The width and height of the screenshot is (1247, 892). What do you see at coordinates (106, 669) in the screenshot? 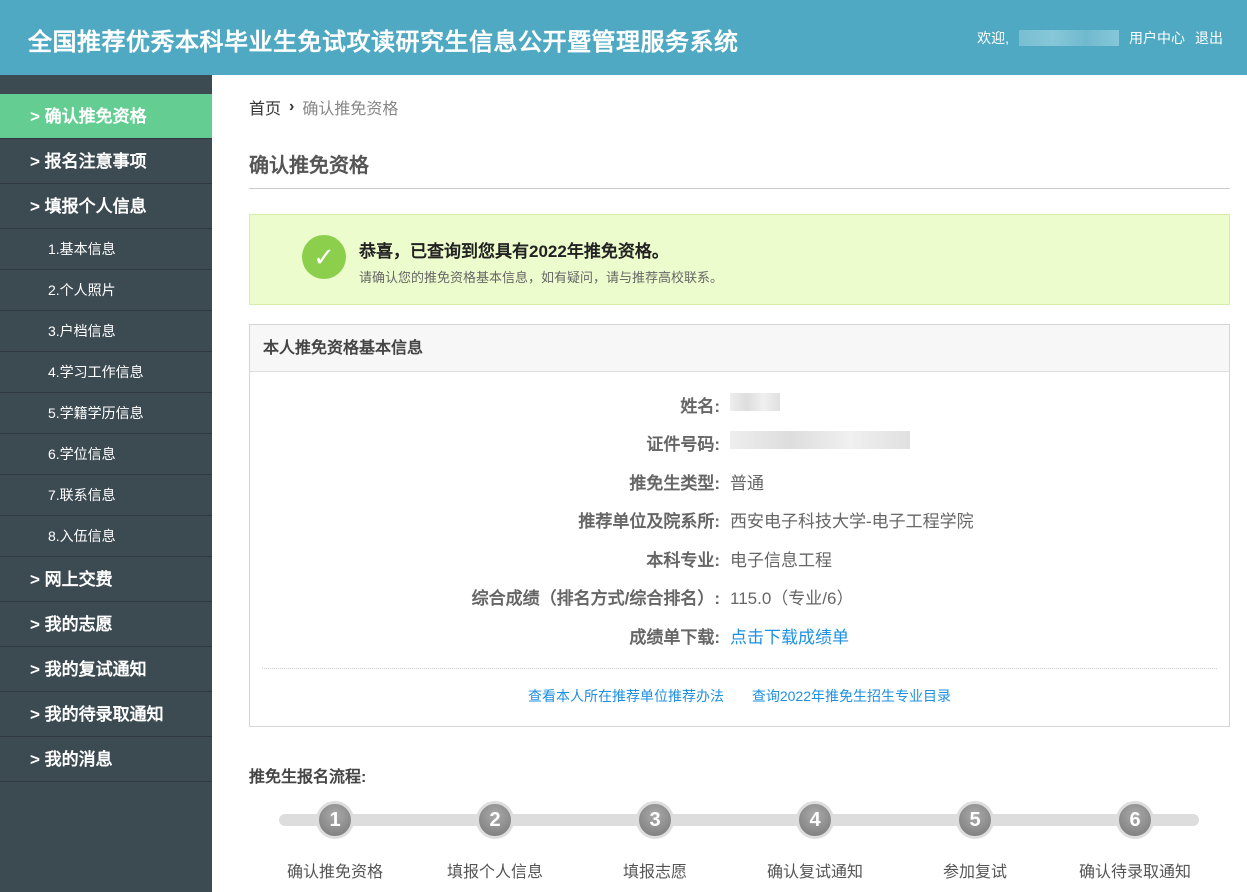
I see `sidebar-item: > 我的复试通知` at bounding box center [106, 669].